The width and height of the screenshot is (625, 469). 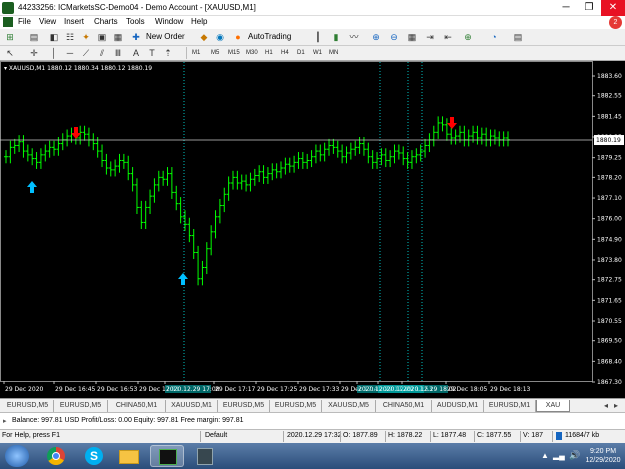 What do you see at coordinates (553, 406) in the screenshot?
I see `chart-tab: XAU` at bounding box center [553, 406].